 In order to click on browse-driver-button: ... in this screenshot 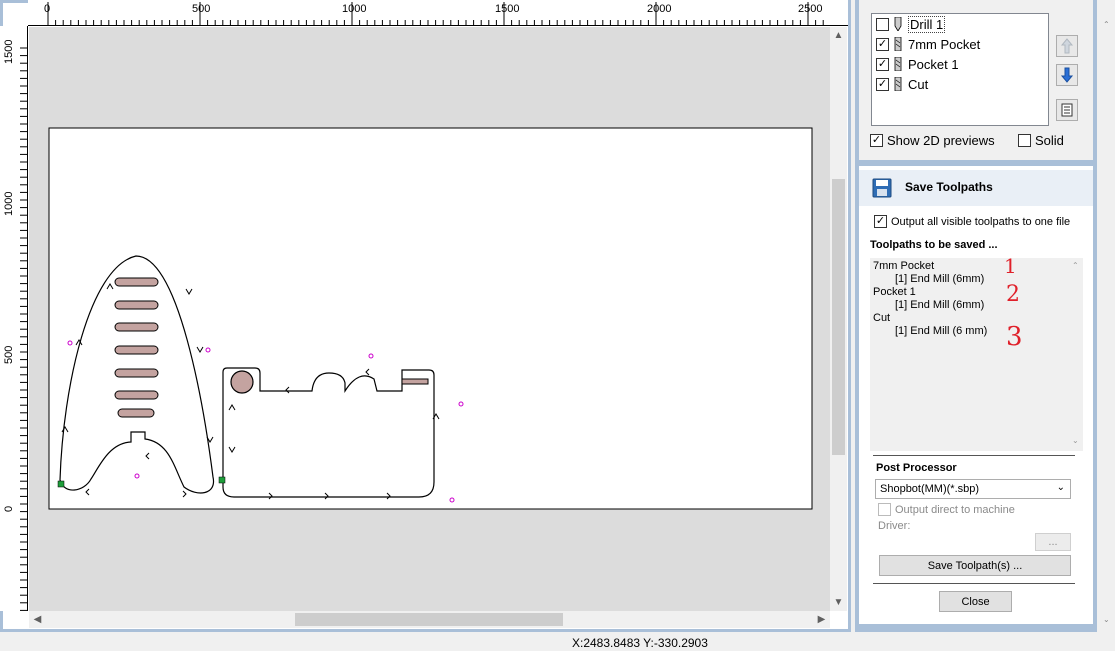, I will do `click(1053, 542)`.